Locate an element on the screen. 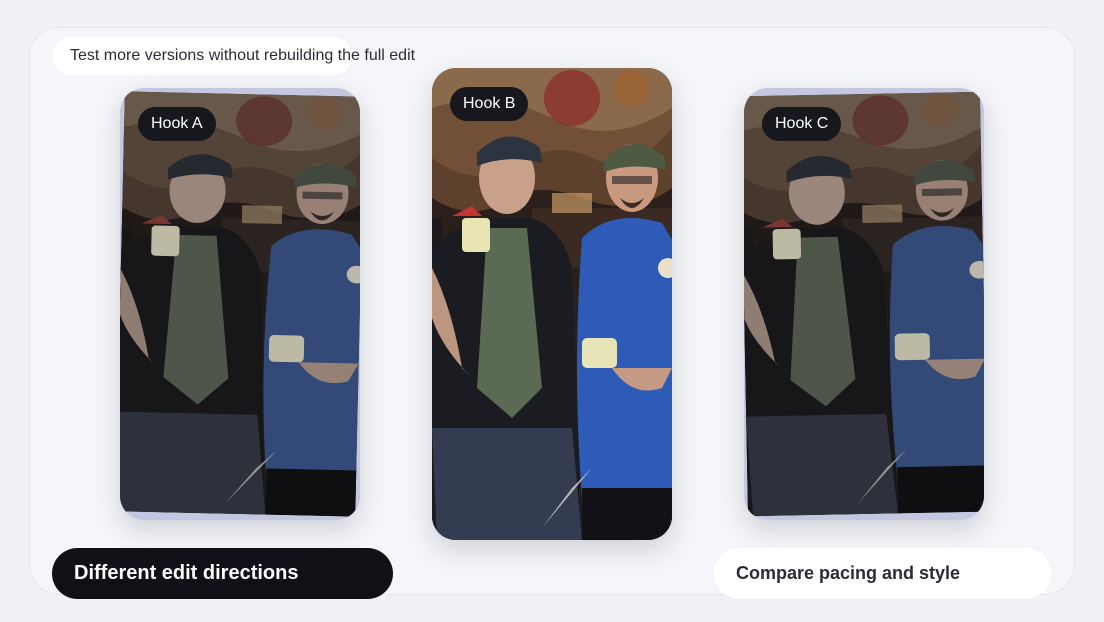 This screenshot has height=622, width=1104. compare-pacing-pill: Compare pacing and style is located at coordinates (882, 573).